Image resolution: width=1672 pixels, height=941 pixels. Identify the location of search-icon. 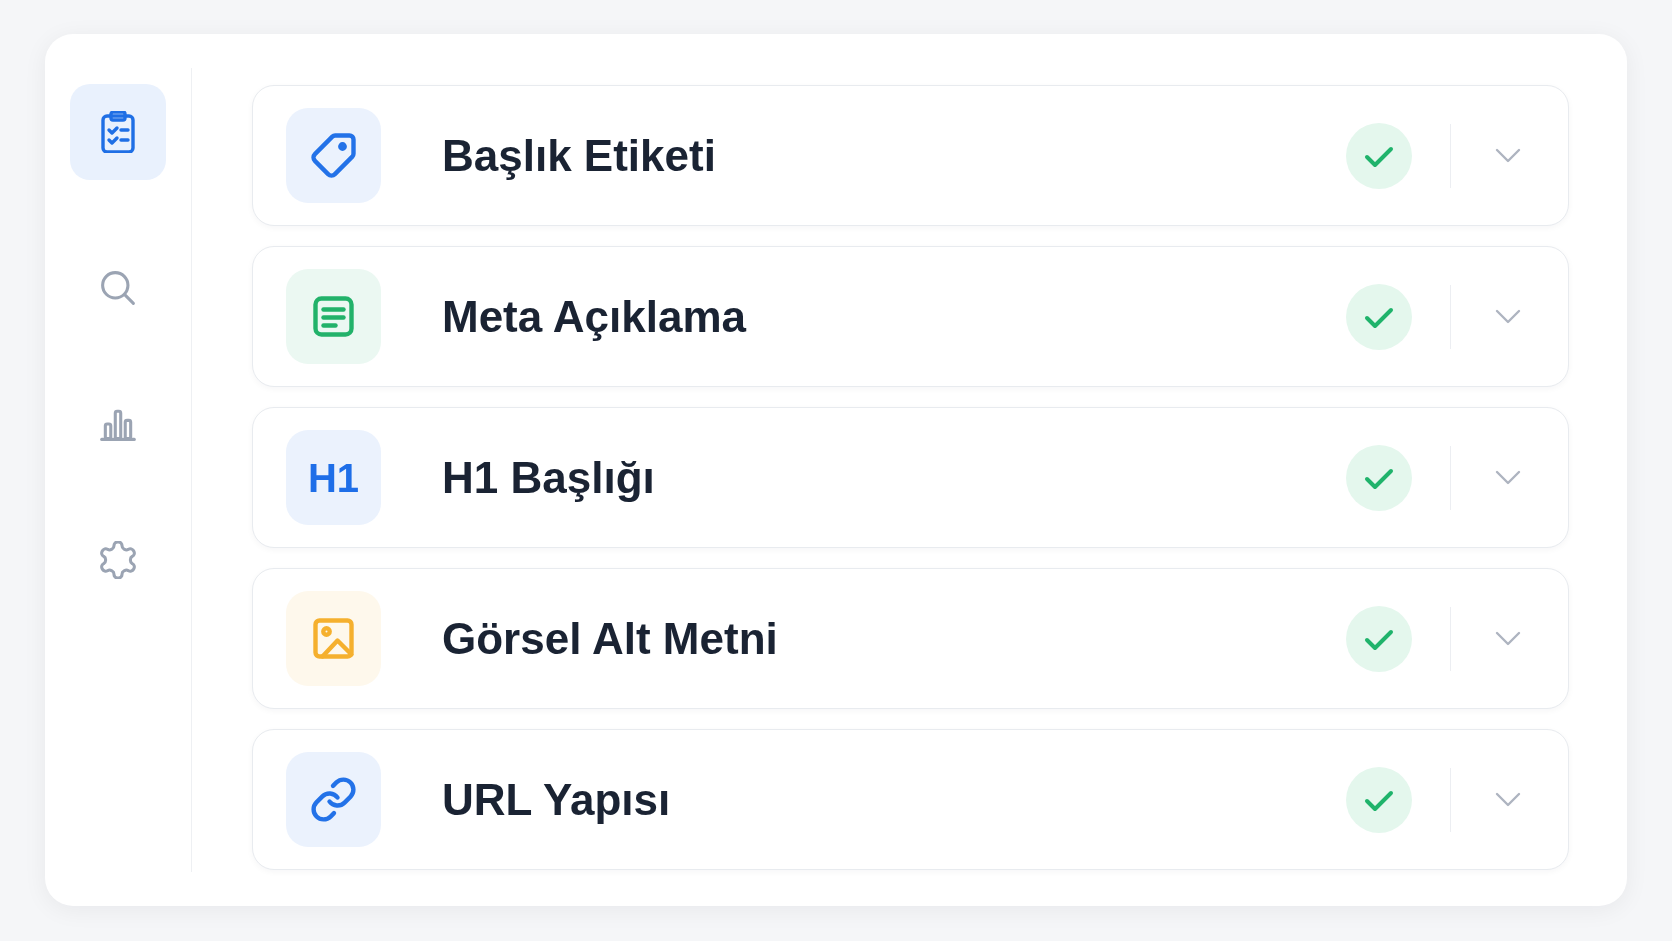
(118, 288).